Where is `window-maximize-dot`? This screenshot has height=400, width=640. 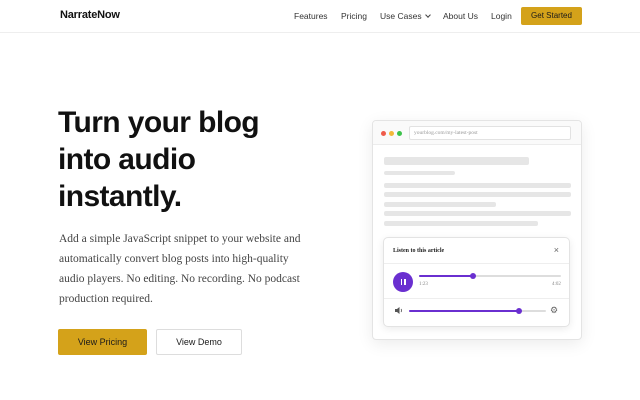 window-maximize-dot is located at coordinates (399, 133).